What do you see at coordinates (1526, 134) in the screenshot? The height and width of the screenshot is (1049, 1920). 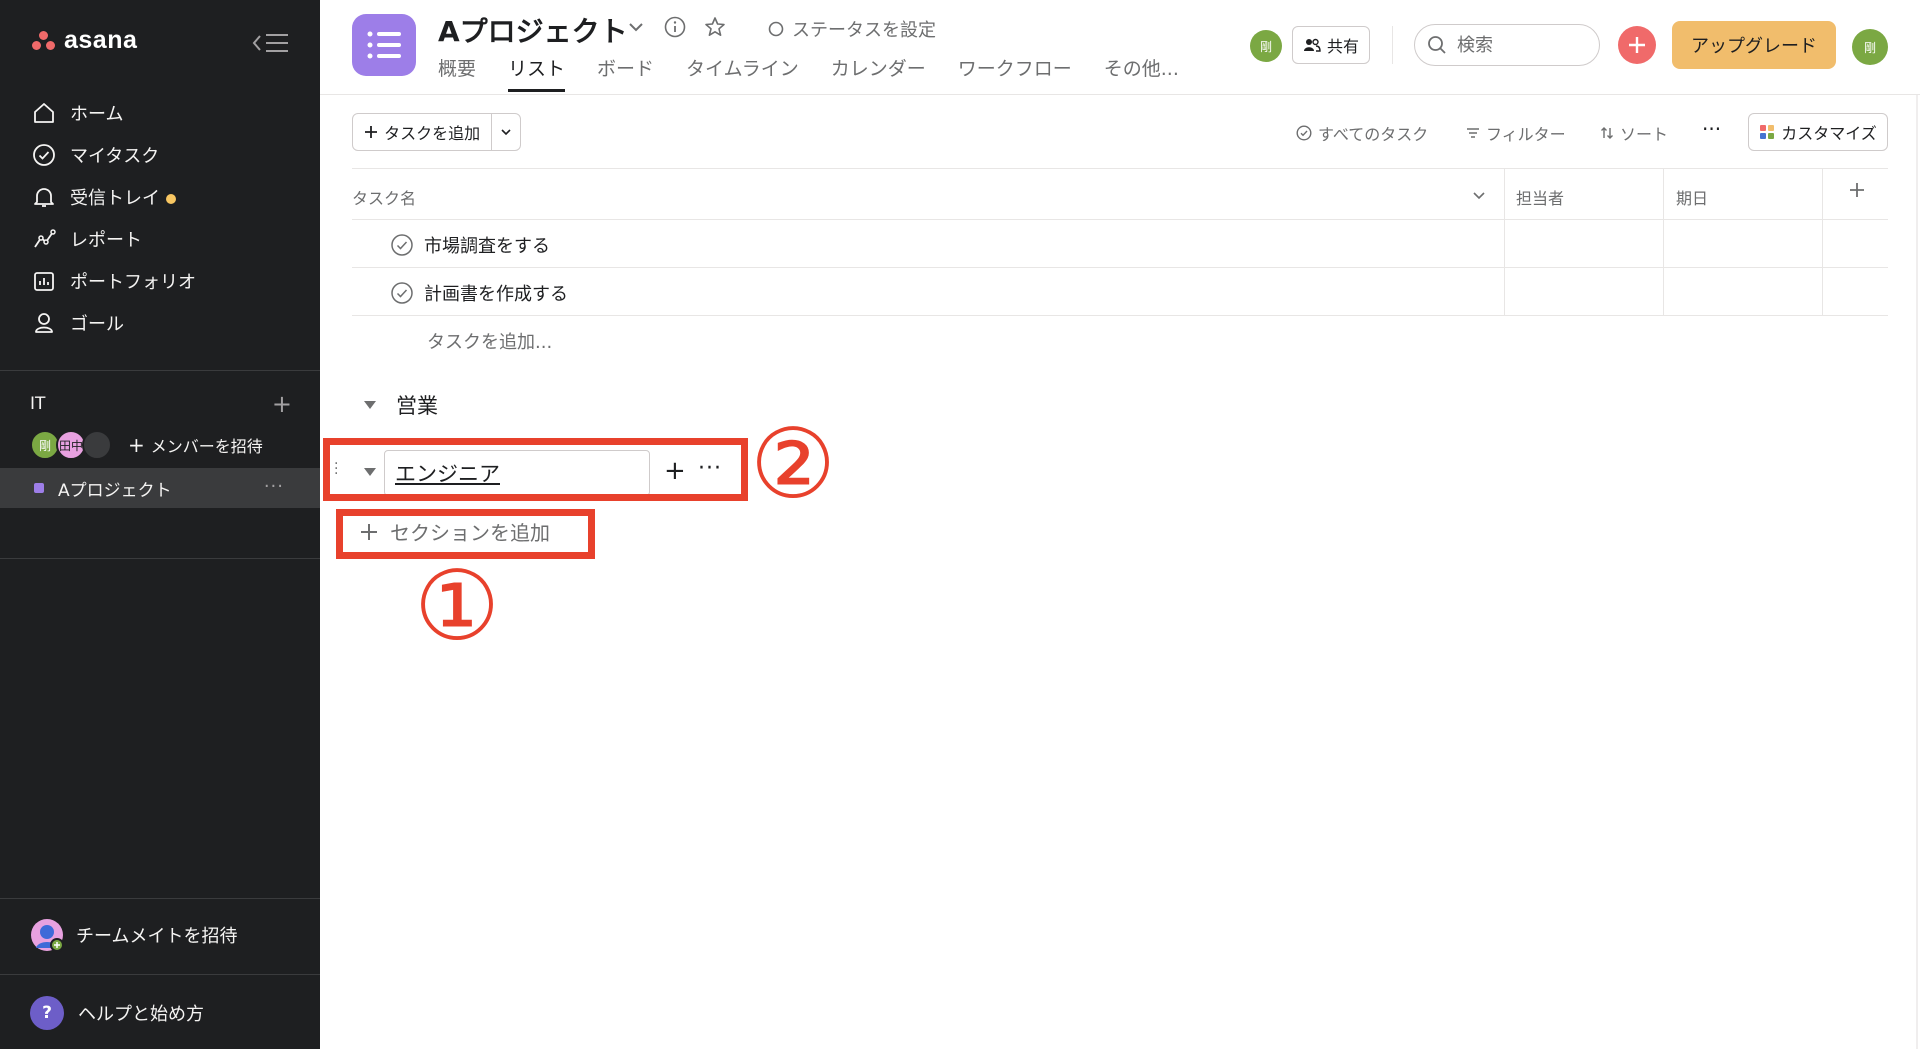 I see `filter-label: フィルター` at bounding box center [1526, 134].